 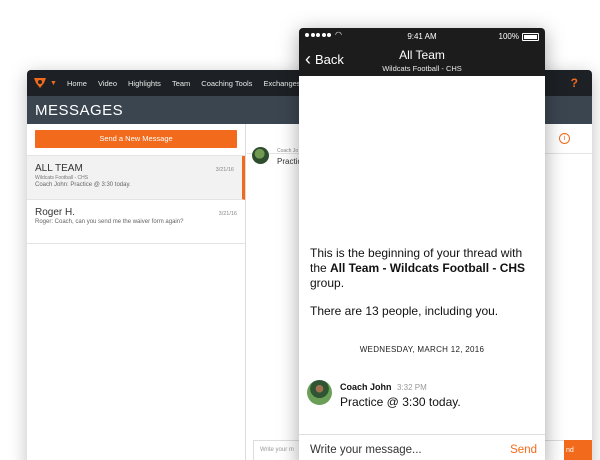 What do you see at coordinates (55, 212) in the screenshot?
I see `thread-name: Roger H.` at bounding box center [55, 212].